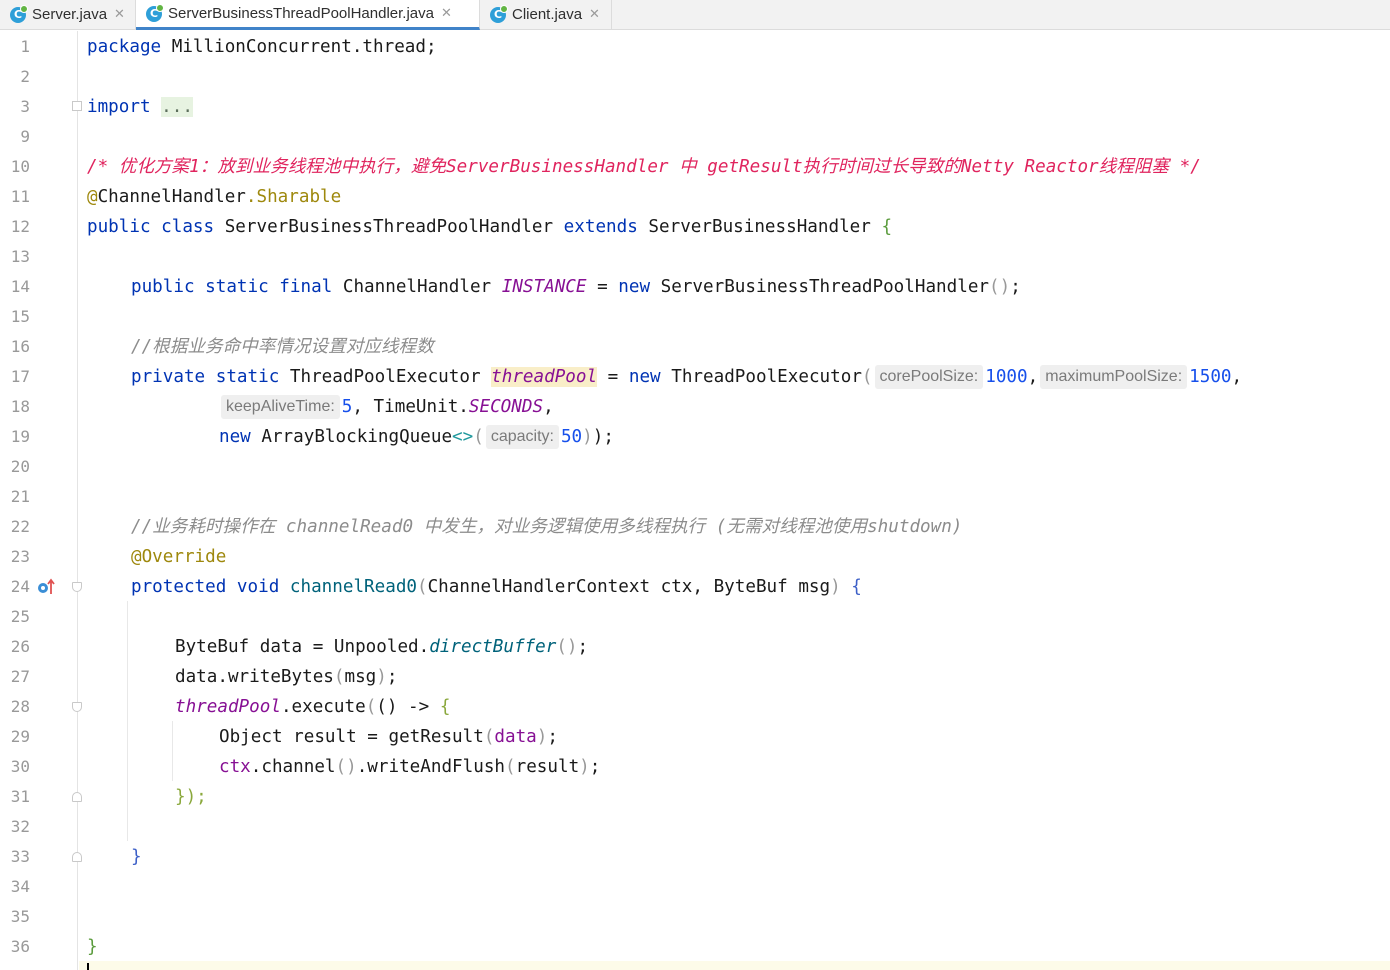 This screenshot has height=970, width=1390. I want to click on code-line: 16 //根据业务命中率情况设置对应线程数, so click(695, 347).